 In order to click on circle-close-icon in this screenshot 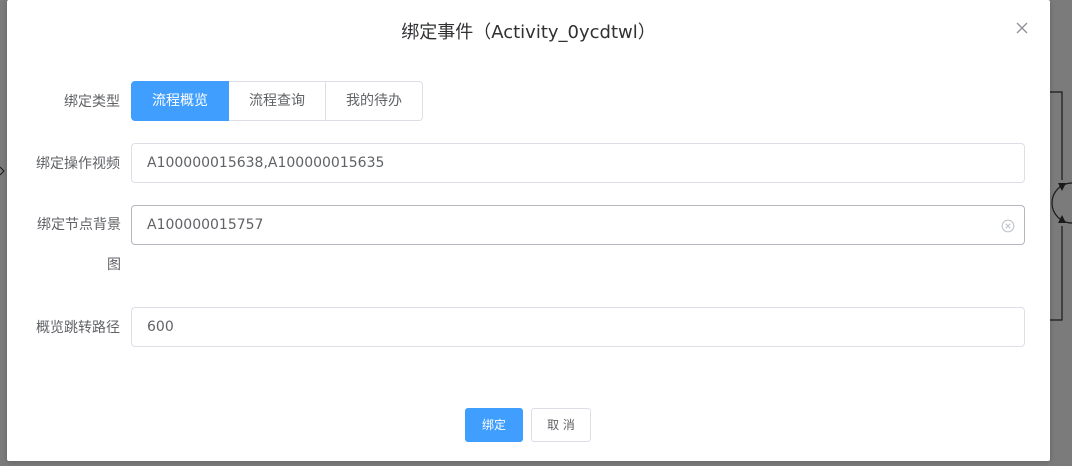, I will do `click(1008, 225)`.